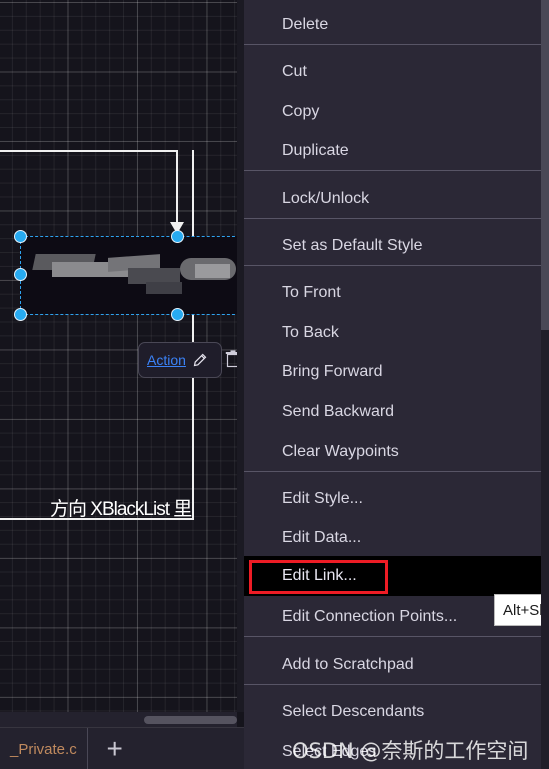  I want to click on menu-item-set-as-default-style: Set as Default Style, so click(392, 246).